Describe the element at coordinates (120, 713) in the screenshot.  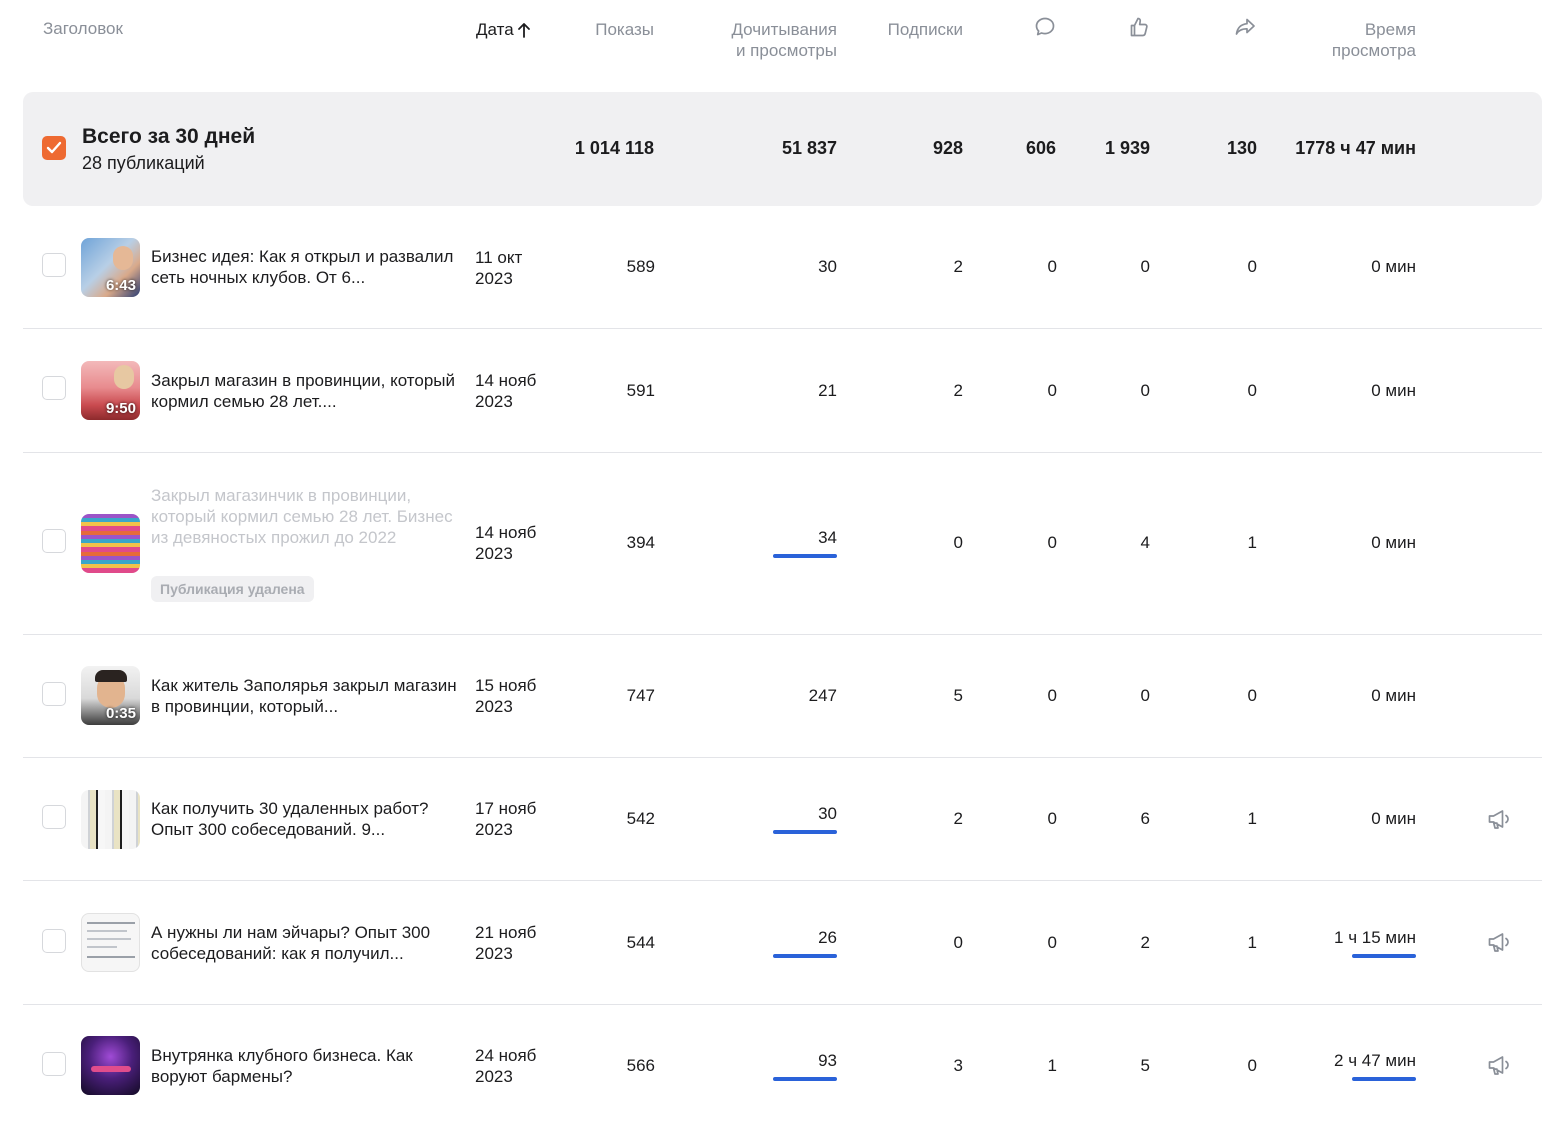
I see `video-duration: 0:35` at that location.